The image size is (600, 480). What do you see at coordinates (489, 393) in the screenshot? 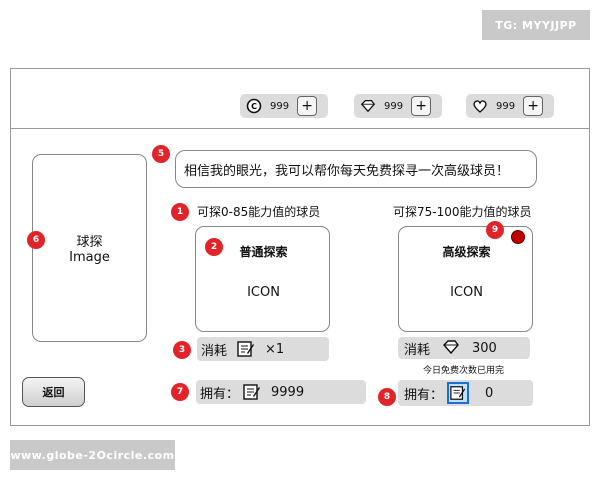
I see `owned-advanced-value: 0` at bounding box center [489, 393].